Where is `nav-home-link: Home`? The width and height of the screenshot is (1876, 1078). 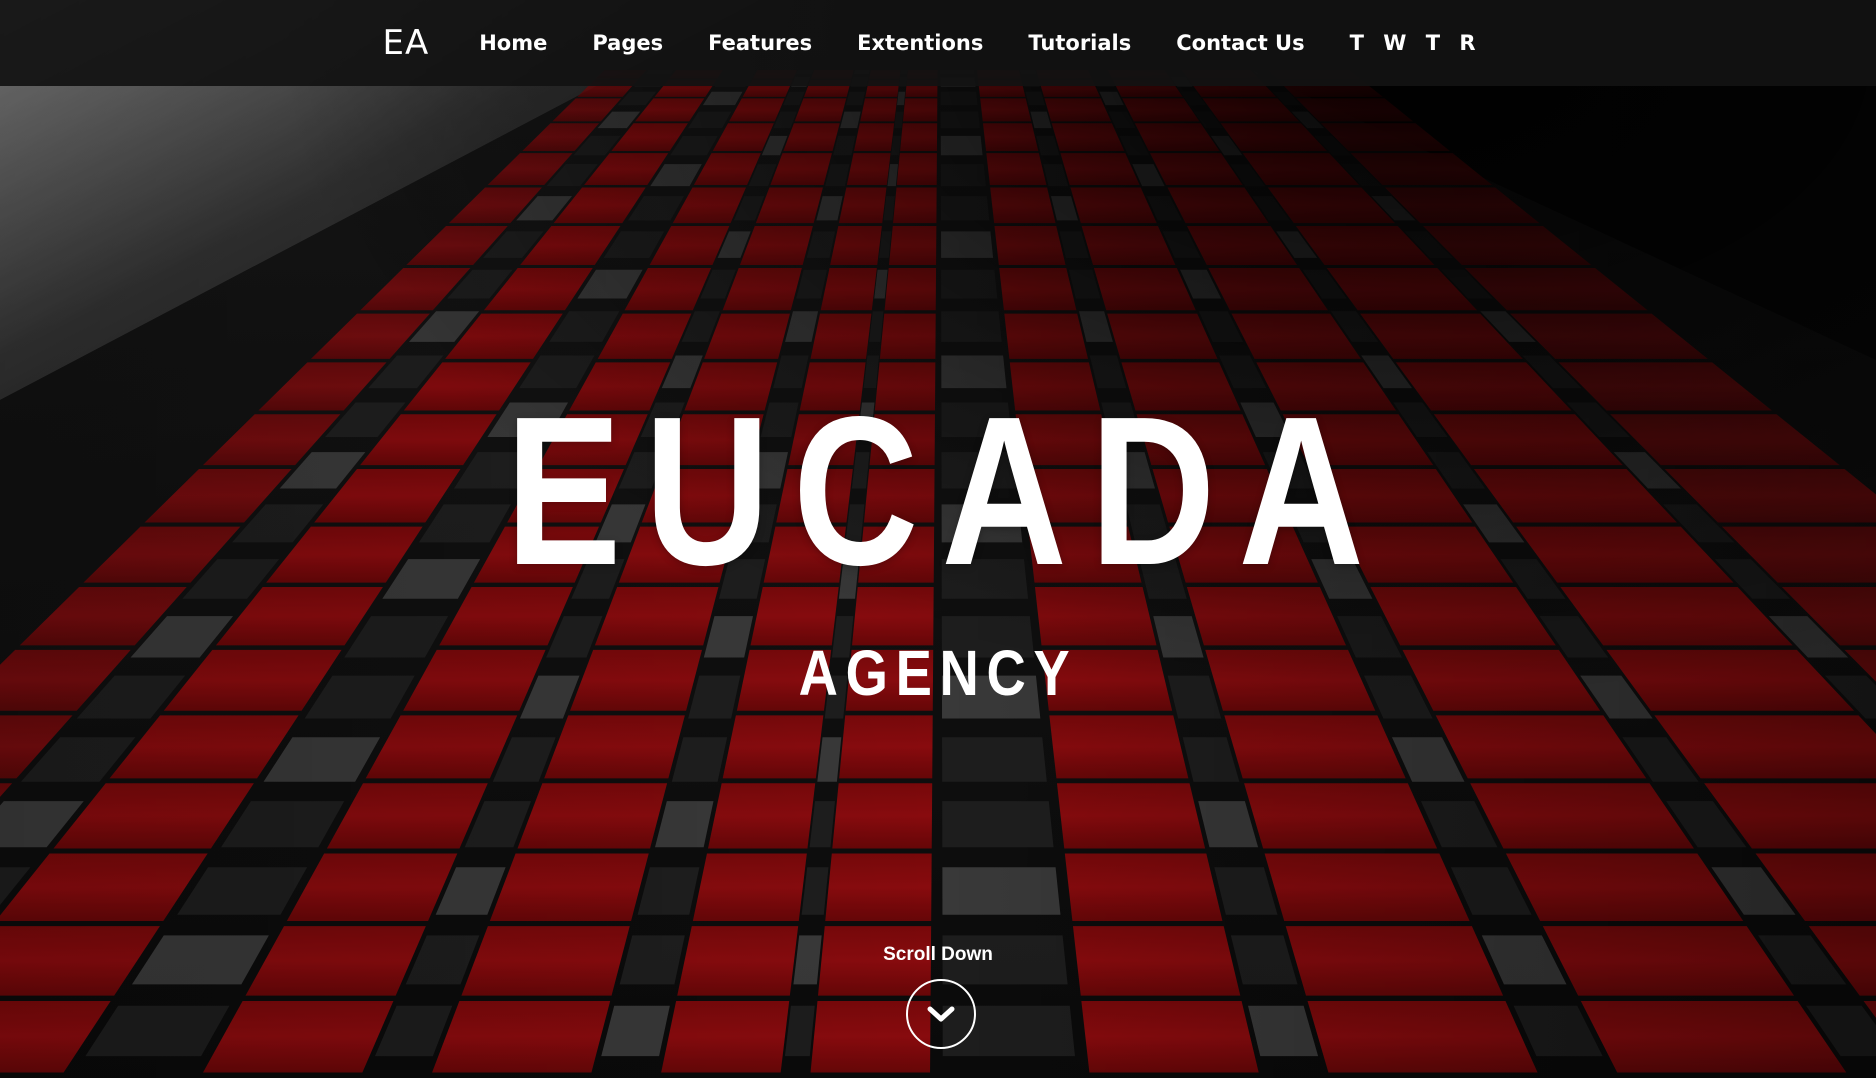
nav-home-link: Home is located at coordinates (513, 43).